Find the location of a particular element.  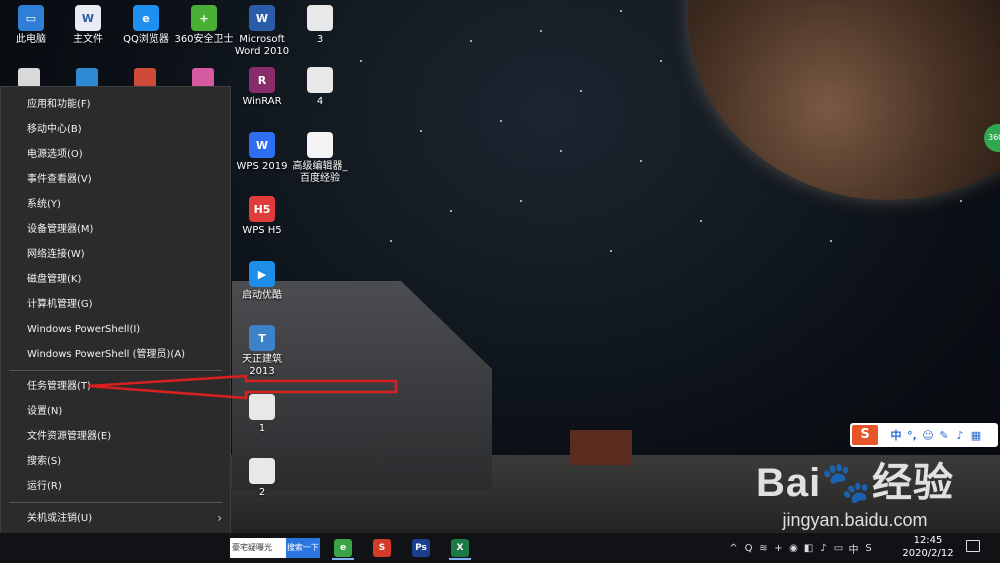

ime-emoji-icon: ☺ is located at coordinates (928, 435).